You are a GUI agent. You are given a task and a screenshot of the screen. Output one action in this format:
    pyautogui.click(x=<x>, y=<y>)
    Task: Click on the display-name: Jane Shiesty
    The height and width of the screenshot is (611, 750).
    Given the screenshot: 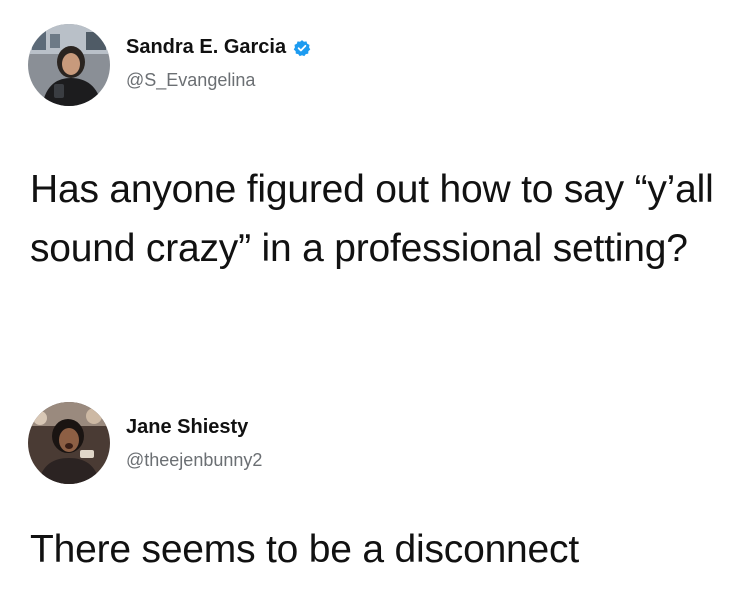 What is the action you would take?
    pyautogui.click(x=187, y=427)
    